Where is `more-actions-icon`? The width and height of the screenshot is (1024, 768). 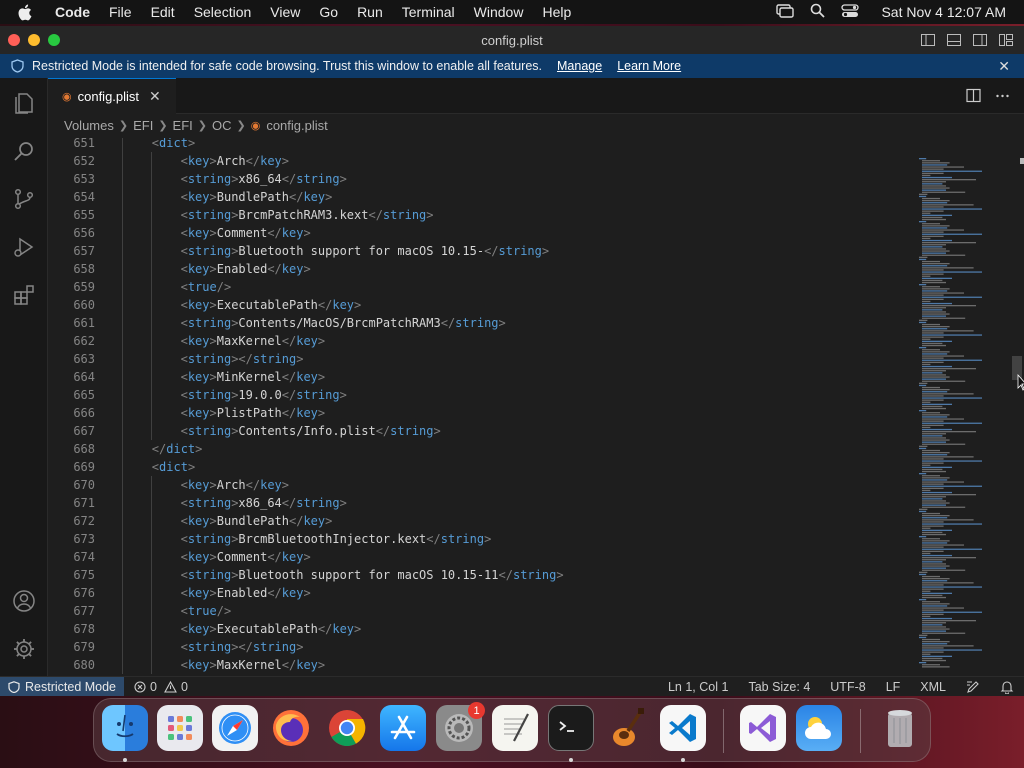 more-actions-icon is located at coordinates (1002, 98).